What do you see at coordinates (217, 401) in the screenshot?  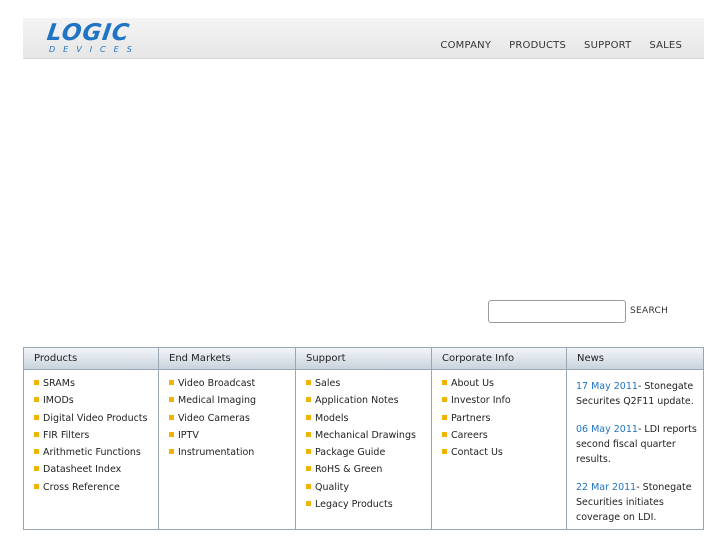 I see `list-item-label: Medical Imaging` at bounding box center [217, 401].